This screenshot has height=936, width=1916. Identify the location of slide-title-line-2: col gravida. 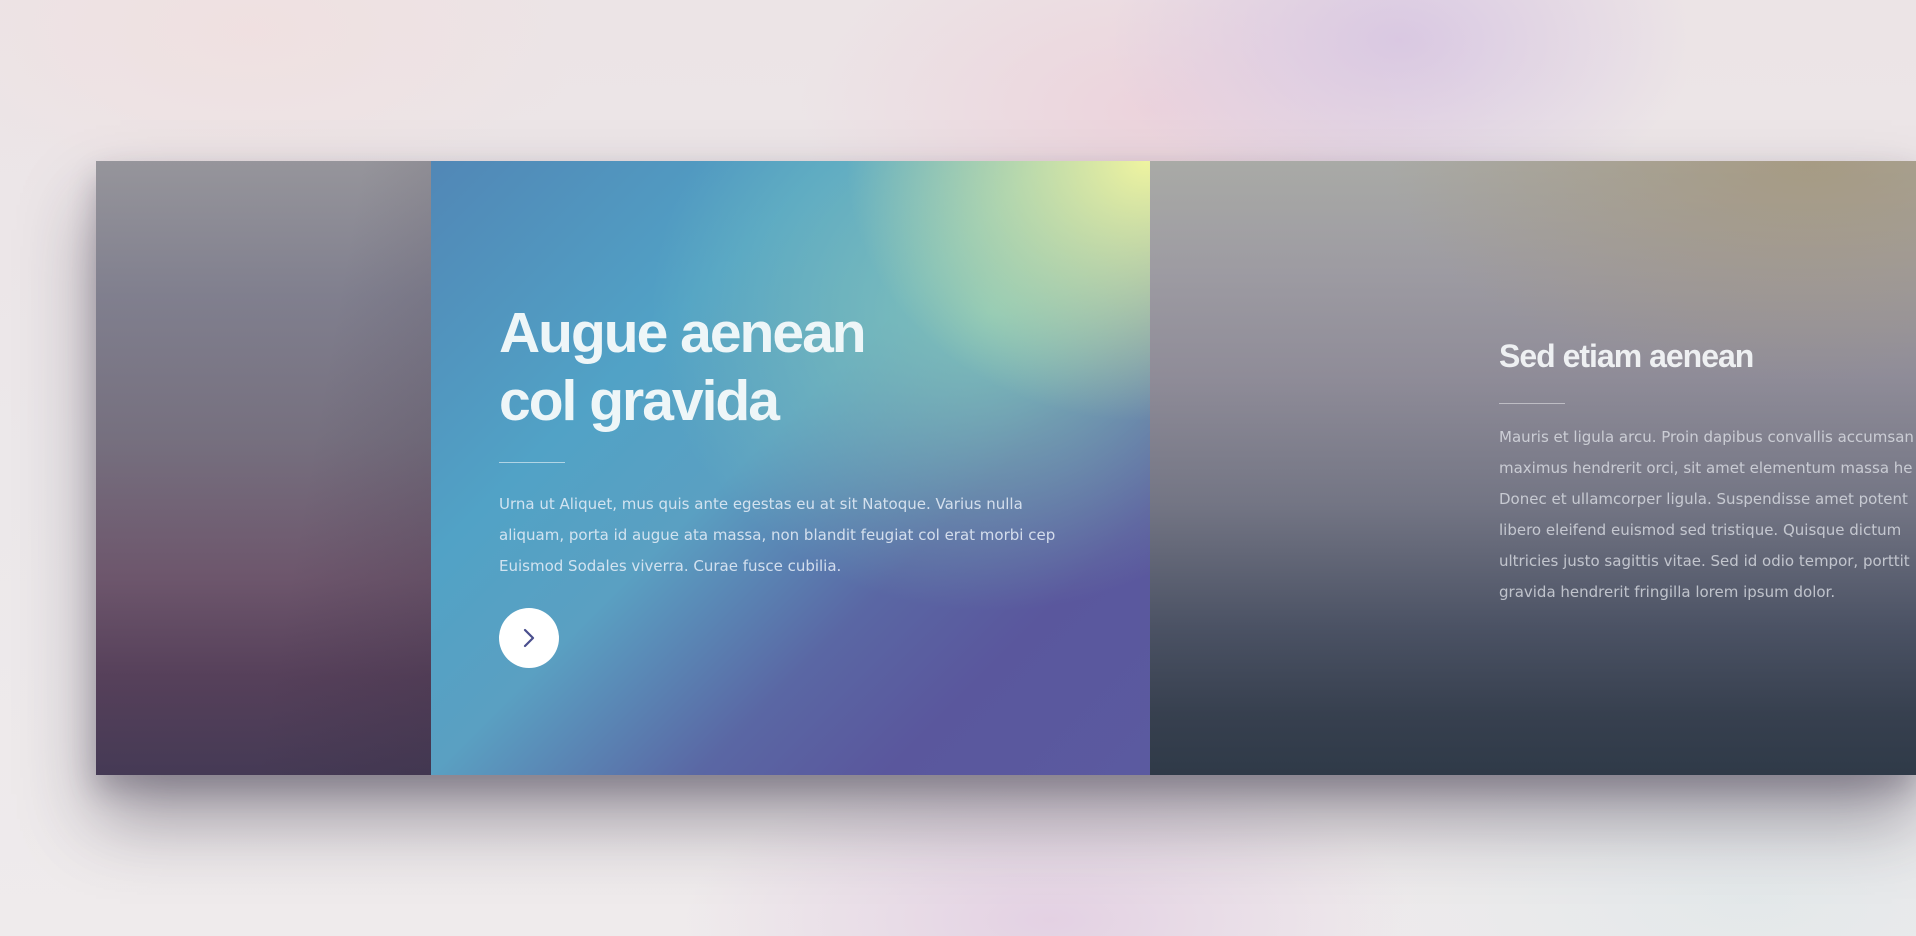
(639, 401).